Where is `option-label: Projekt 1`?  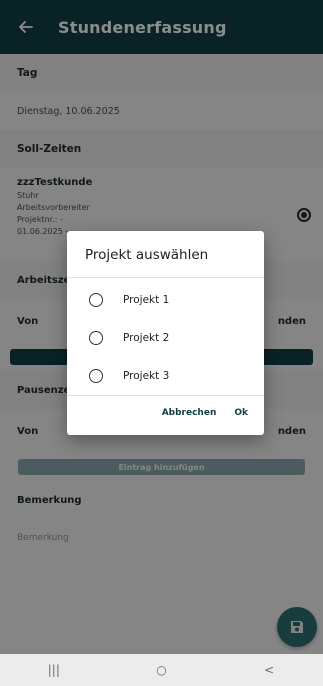 option-label: Projekt 1 is located at coordinates (146, 300).